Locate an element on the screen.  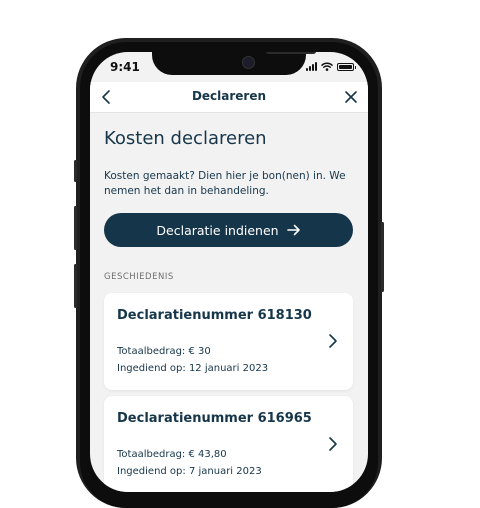
wifi-icon is located at coordinates (327, 66).